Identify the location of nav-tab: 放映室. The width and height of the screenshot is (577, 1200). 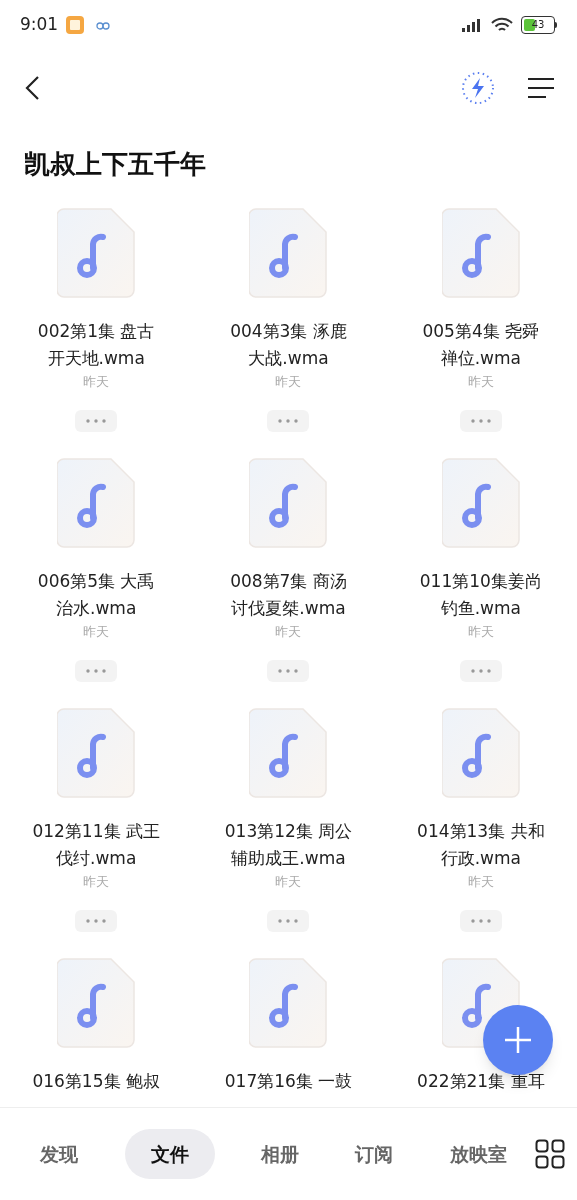
(478, 1154).